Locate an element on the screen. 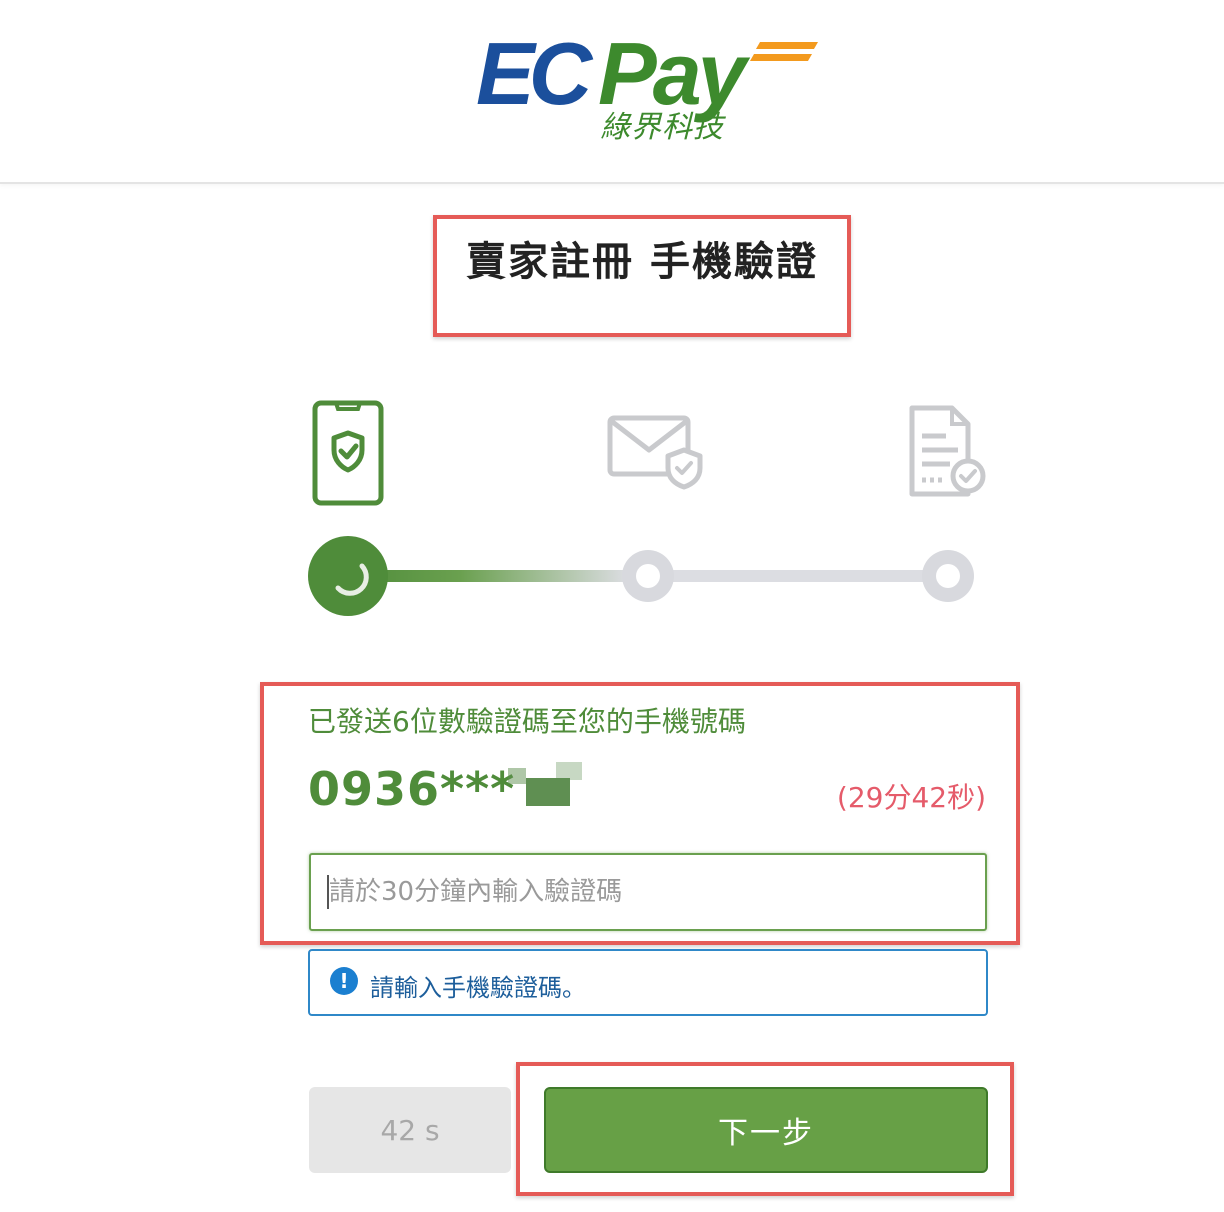  page-title-highlight: 賣家註冊 手機驗證 is located at coordinates (642, 276).